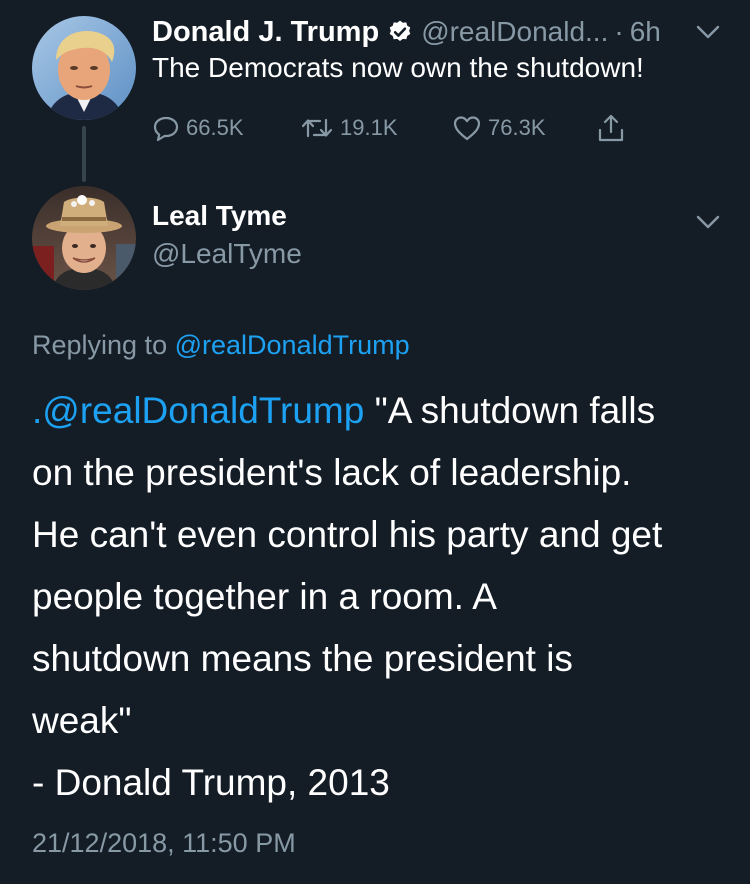 The width and height of the screenshot is (750, 884). I want to click on retweet-icon, so click(317, 128).